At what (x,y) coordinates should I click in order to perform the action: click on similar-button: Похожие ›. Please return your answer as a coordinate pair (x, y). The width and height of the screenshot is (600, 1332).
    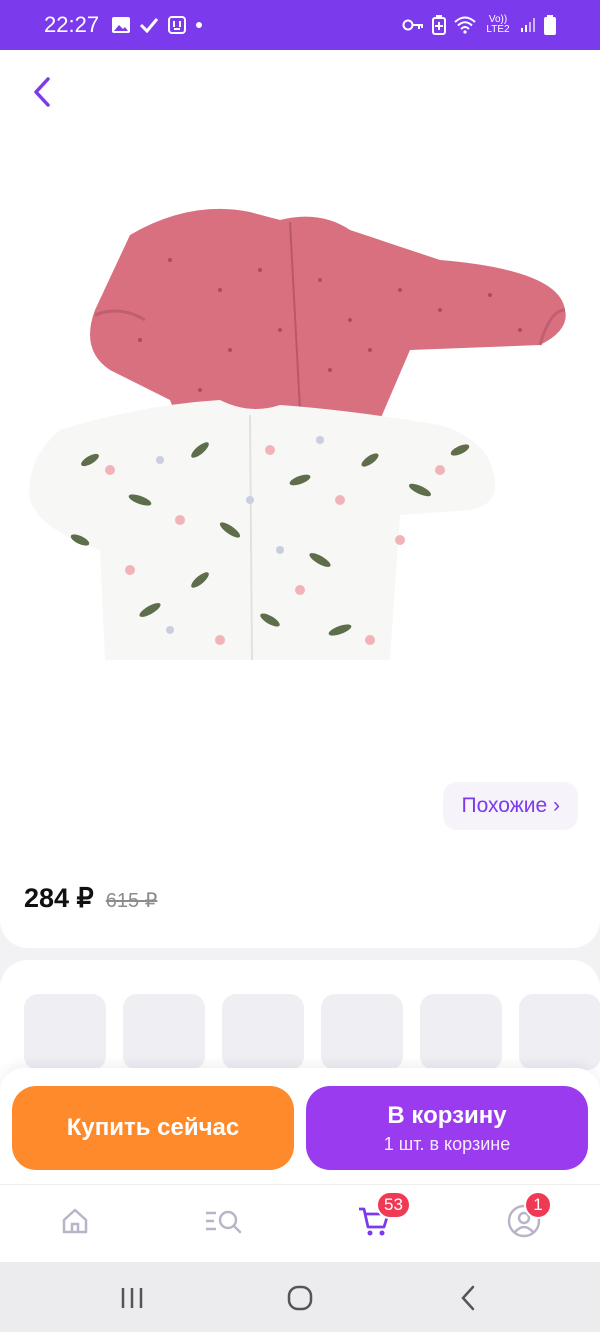
    Looking at the image, I should click on (510, 806).